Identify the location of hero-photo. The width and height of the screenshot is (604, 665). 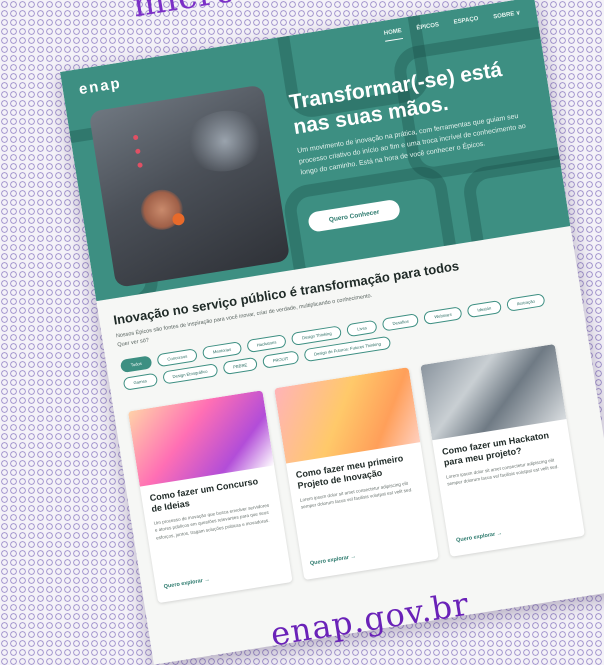
(189, 186).